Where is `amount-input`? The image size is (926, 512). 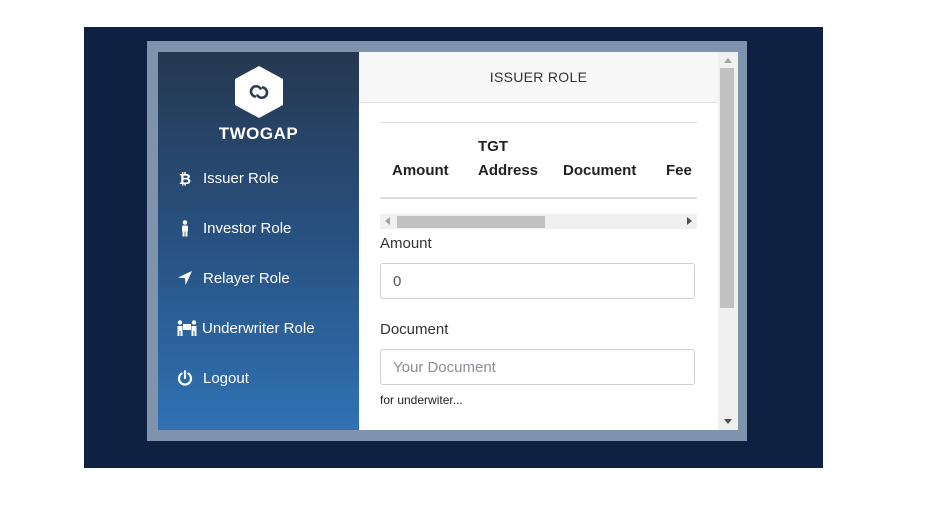
amount-input is located at coordinates (537, 281).